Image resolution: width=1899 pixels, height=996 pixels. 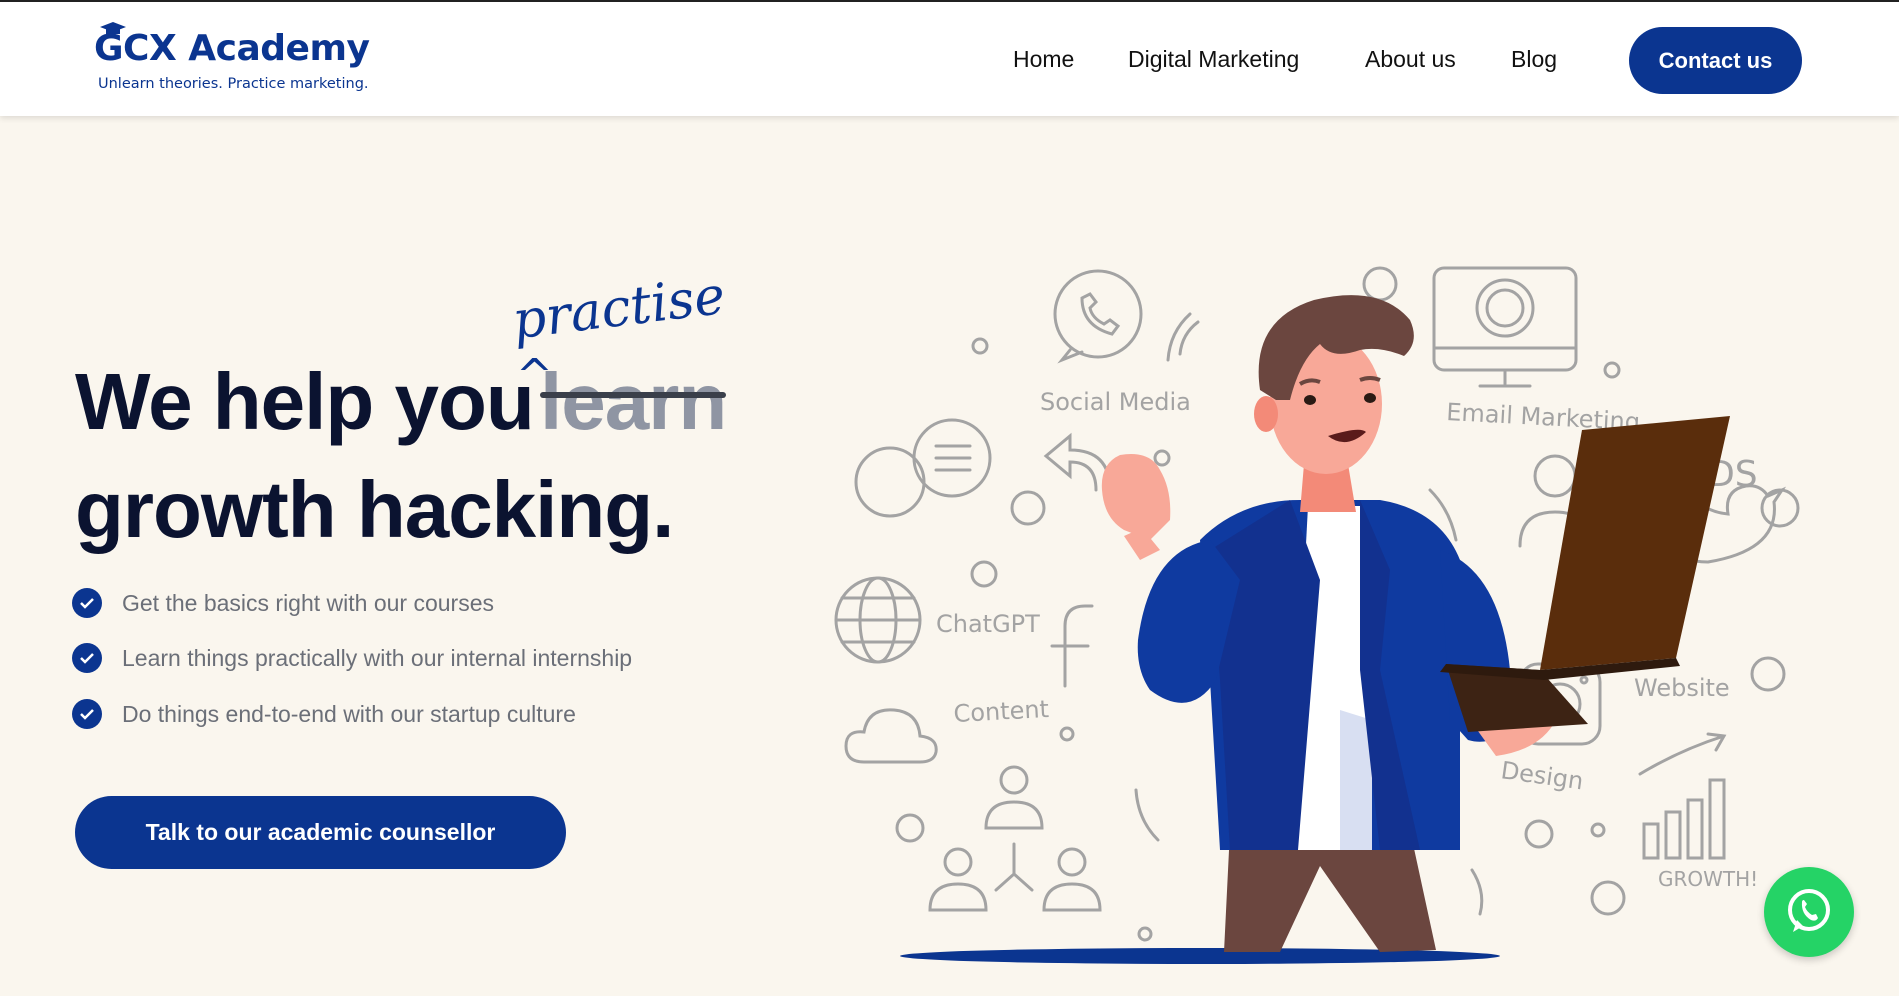 What do you see at coordinates (1015, 838) in the screenshot?
I see `team-network-icon` at bounding box center [1015, 838].